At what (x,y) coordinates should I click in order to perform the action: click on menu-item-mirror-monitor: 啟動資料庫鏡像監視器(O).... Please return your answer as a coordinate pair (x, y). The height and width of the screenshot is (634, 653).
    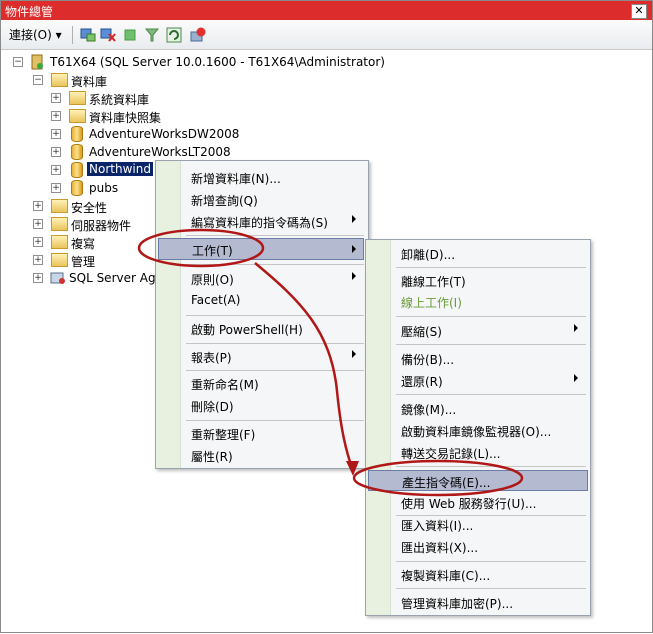
    Looking at the image, I should click on (478, 430).